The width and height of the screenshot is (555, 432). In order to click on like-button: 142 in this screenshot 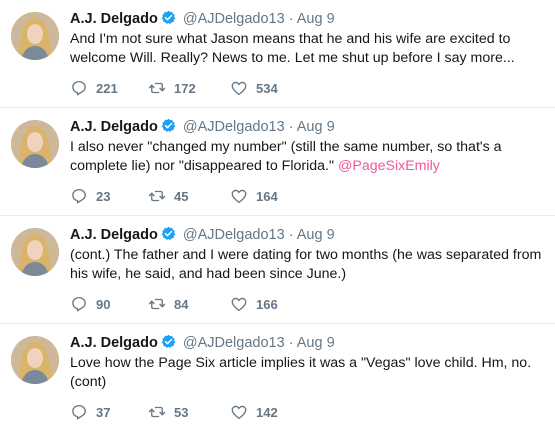, I will do `click(270, 412)`.